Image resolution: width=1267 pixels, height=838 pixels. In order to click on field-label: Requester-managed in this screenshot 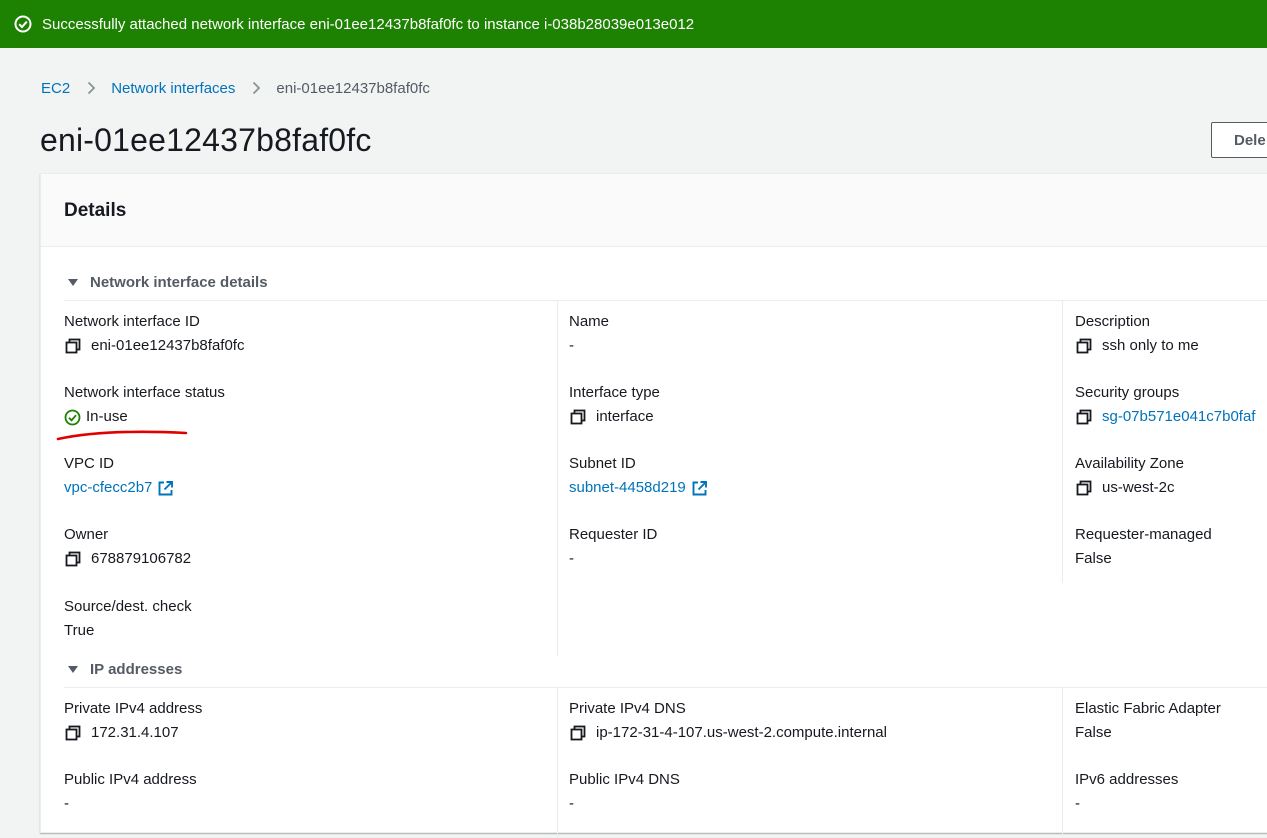, I will do `click(1143, 534)`.